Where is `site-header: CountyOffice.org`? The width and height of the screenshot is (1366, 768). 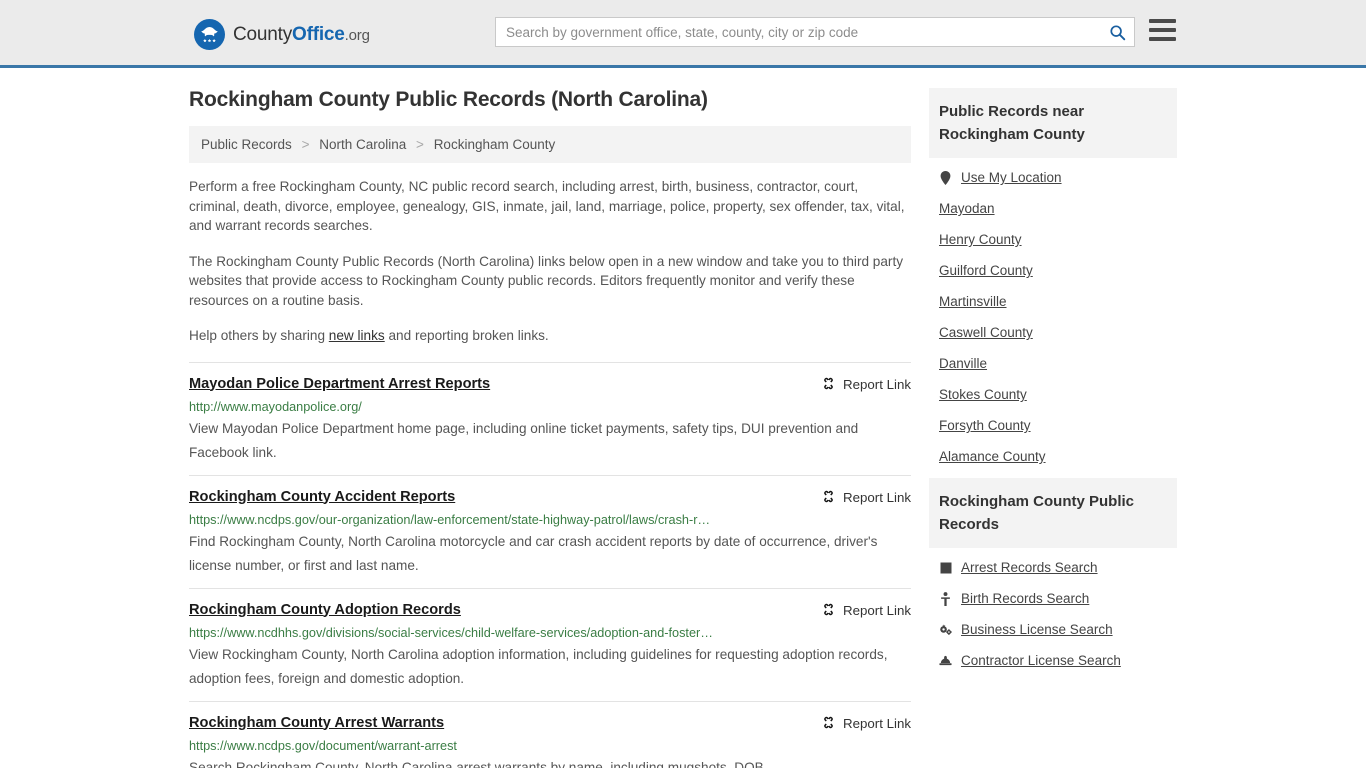
site-header: CountyOffice.org is located at coordinates (683, 34).